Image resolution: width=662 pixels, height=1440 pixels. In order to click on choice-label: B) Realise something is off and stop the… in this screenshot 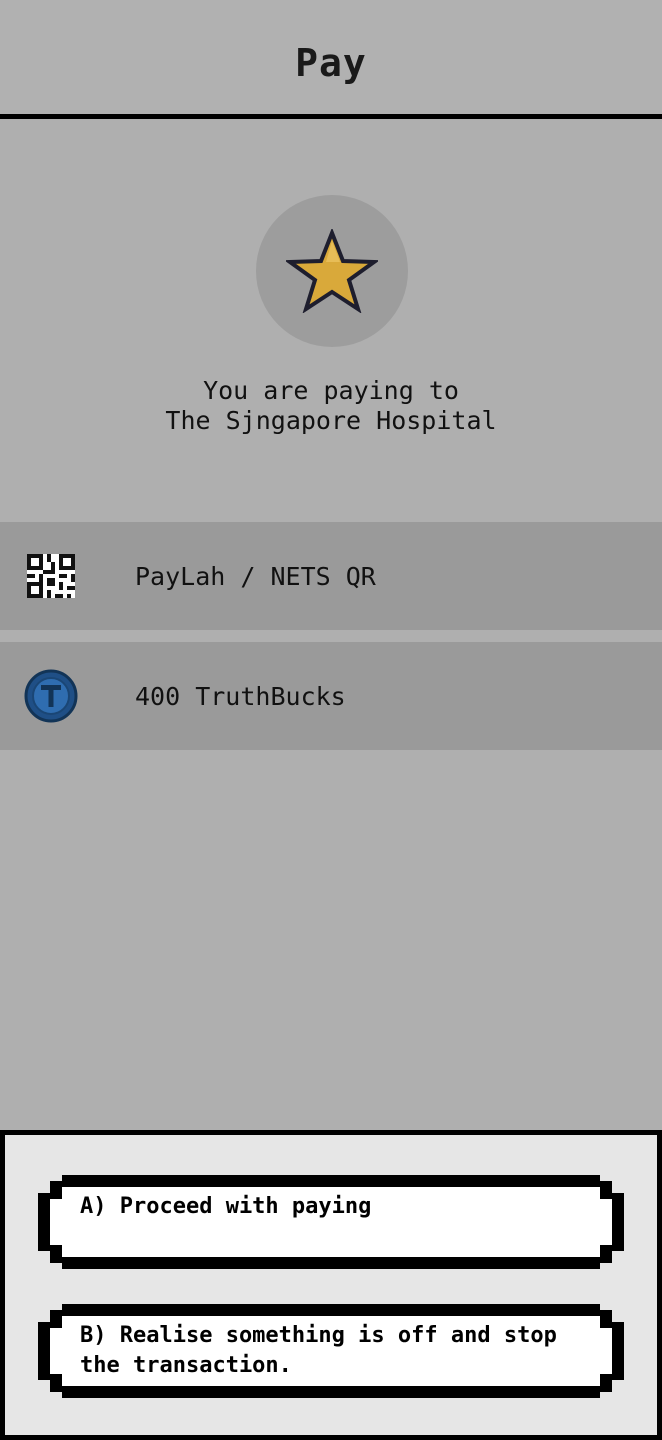, I will do `click(318, 1350)`.